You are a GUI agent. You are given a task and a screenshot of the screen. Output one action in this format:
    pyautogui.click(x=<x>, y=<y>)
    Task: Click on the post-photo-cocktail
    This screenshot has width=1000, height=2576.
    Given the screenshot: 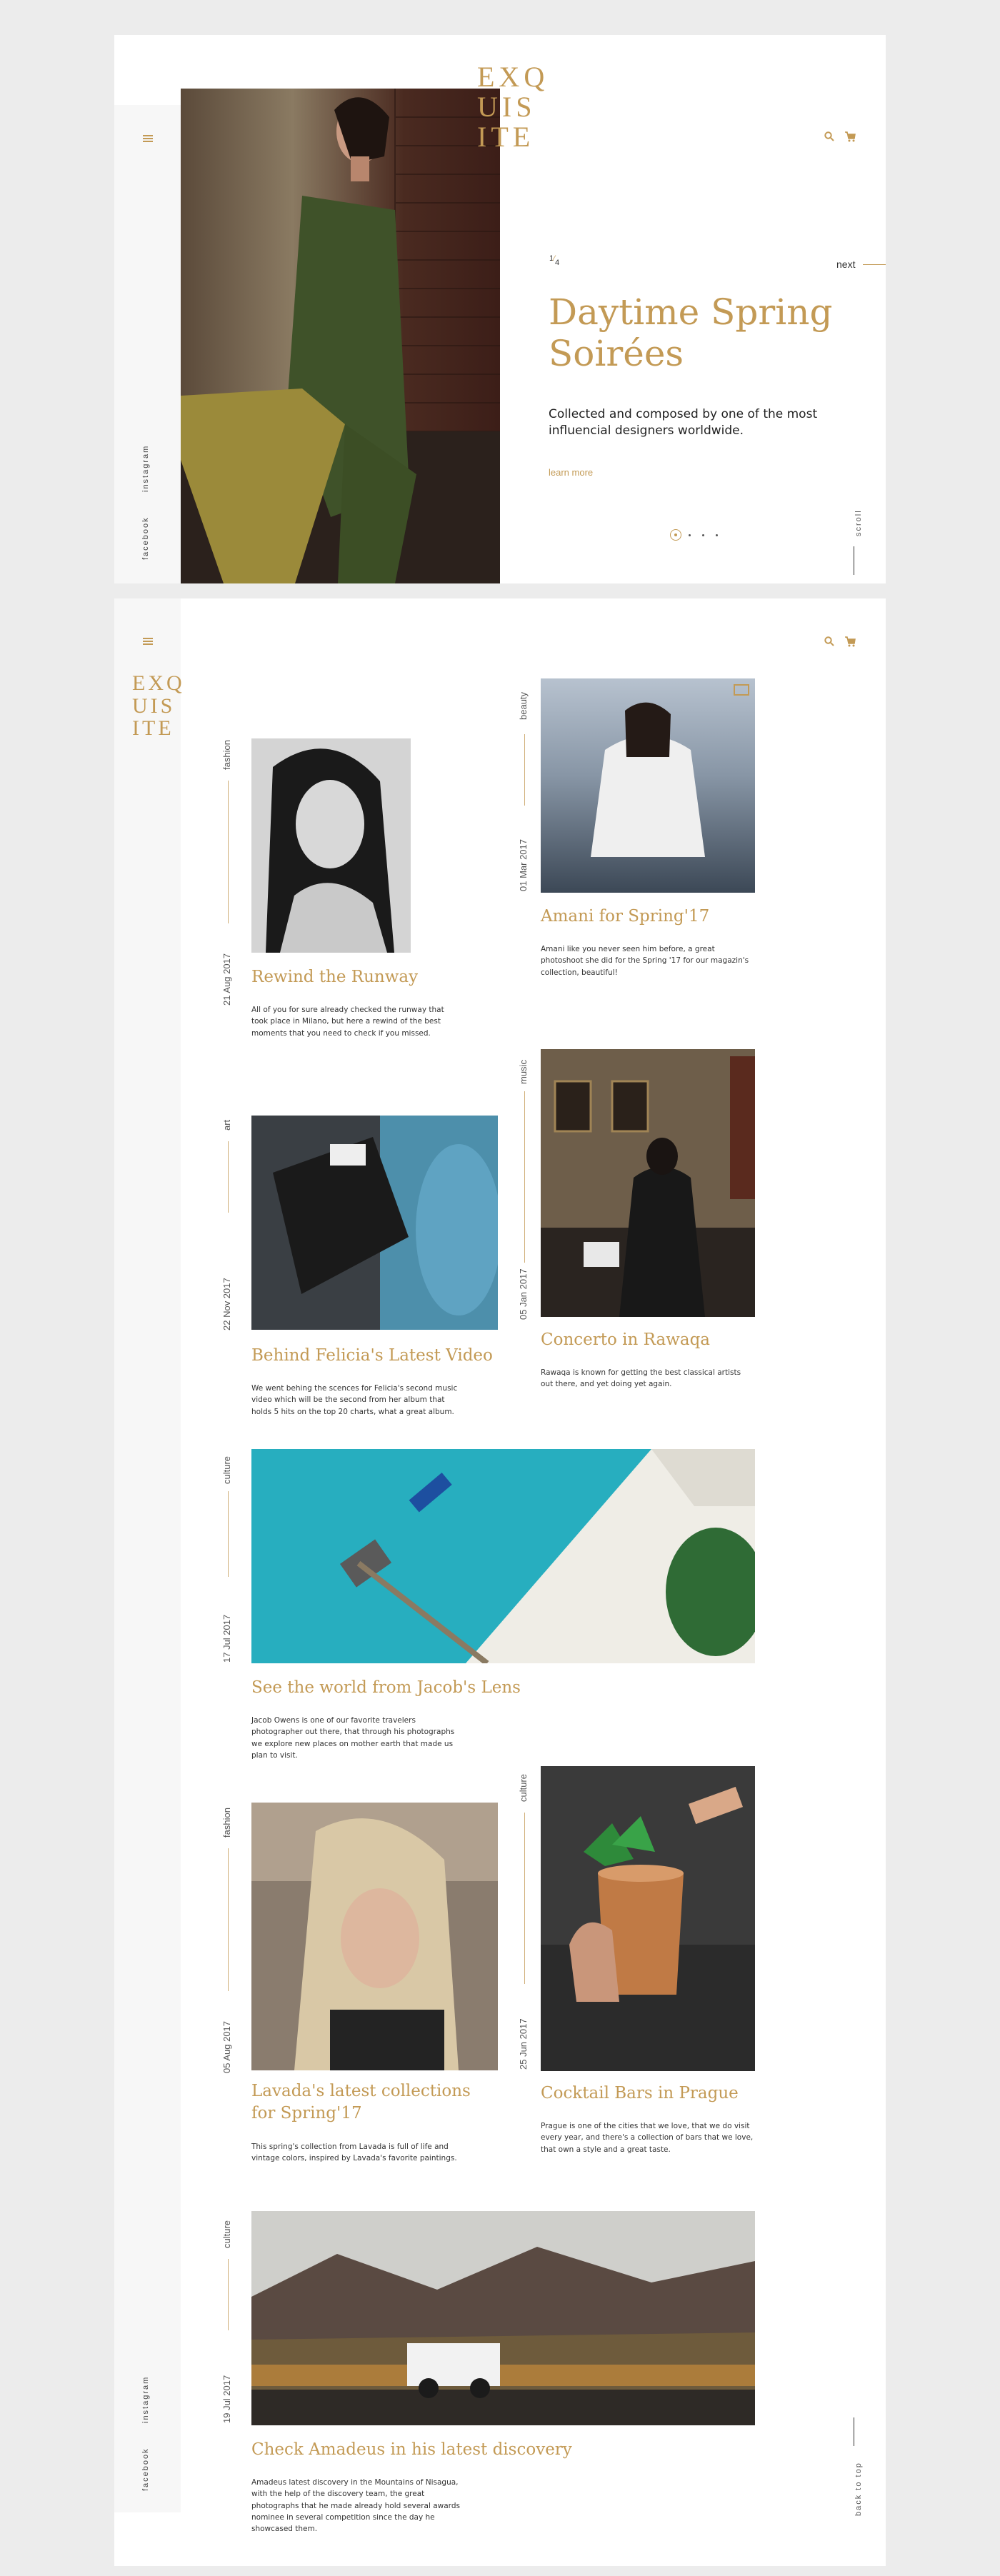 What is the action you would take?
    pyautogui.click(x=648, y=1918)
    